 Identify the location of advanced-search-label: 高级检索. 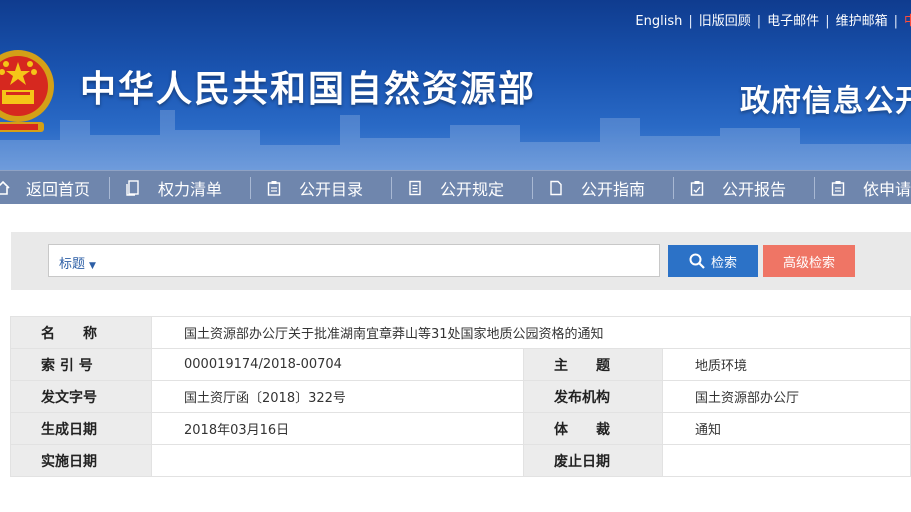
(808, 263).